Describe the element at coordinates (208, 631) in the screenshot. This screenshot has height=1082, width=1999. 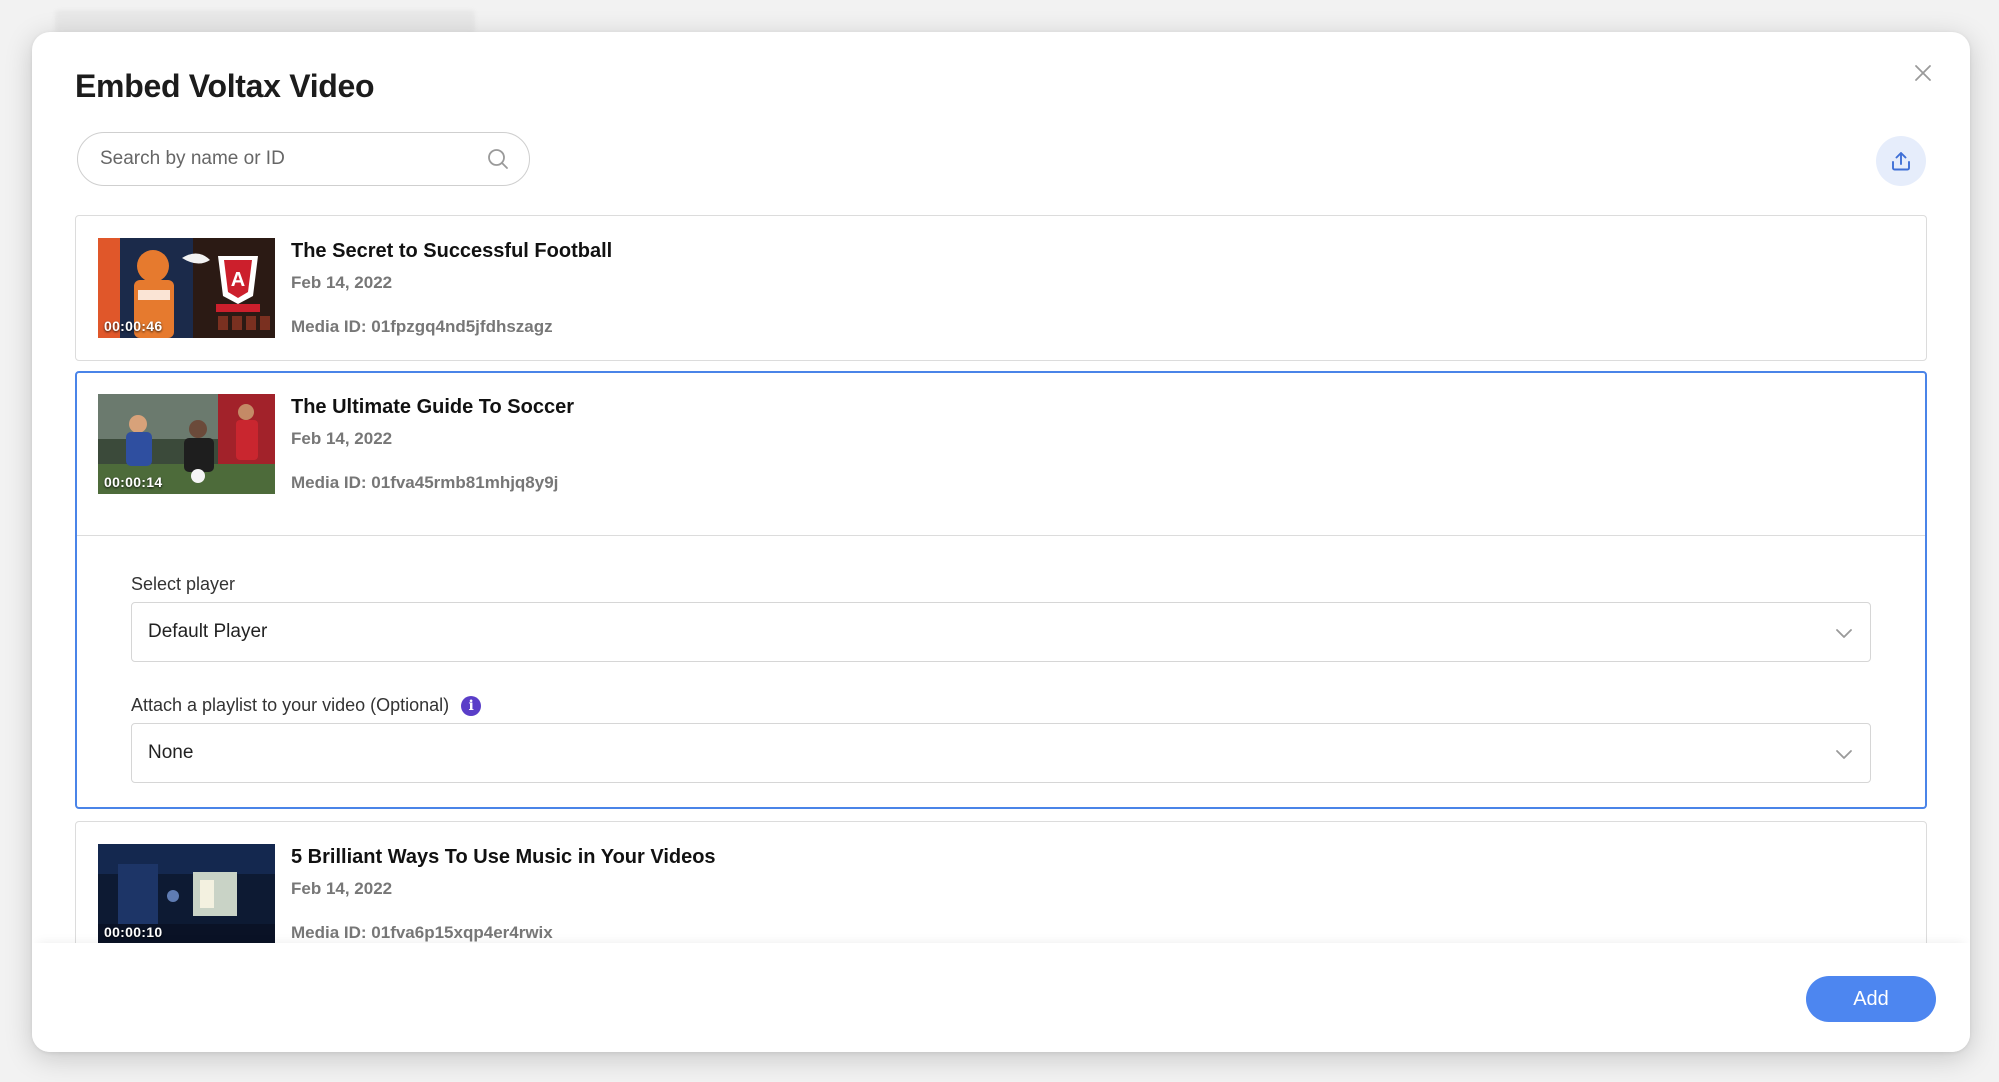
I see `player-select-value: Default Player` at that location.